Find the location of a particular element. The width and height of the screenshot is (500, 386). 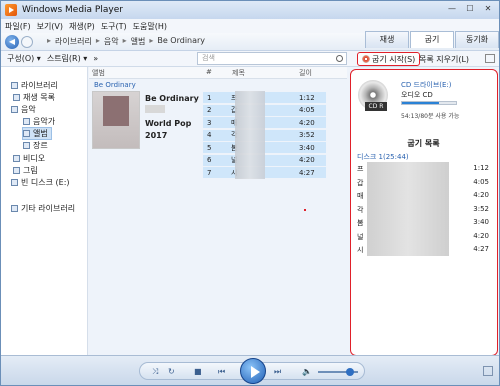

disc-capacity-bar is located at coordinates (429, 103).